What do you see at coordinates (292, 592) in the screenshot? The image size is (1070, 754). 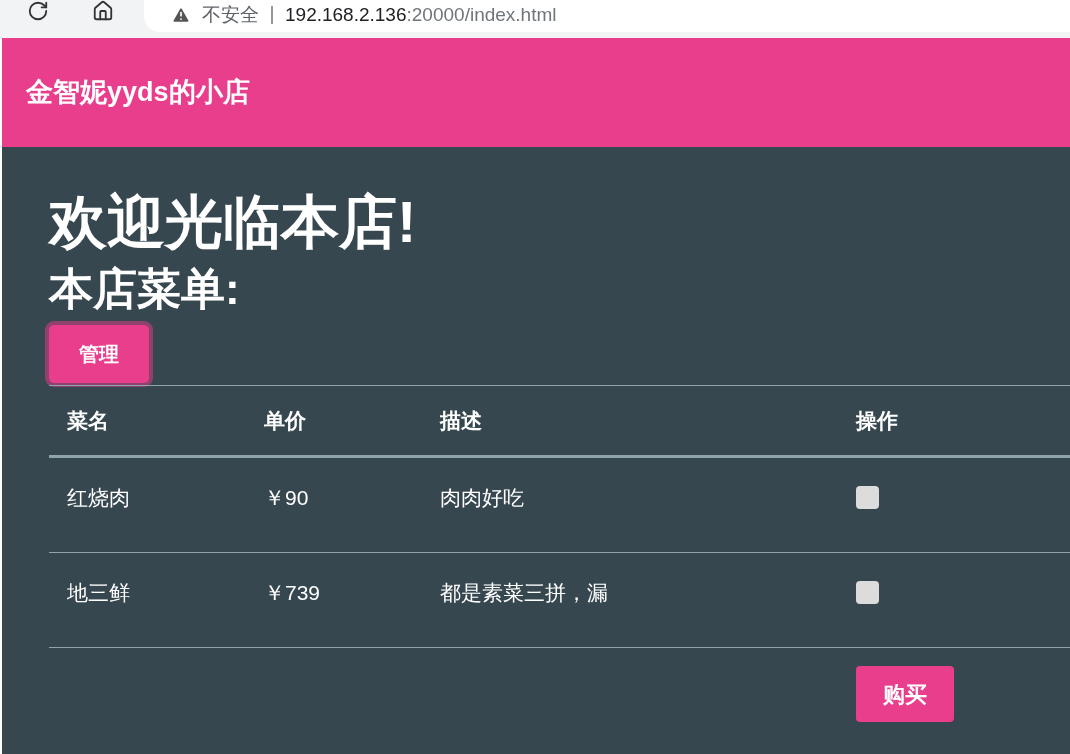 I see `table-cell: ￥739` at bounding box center [292, 592].